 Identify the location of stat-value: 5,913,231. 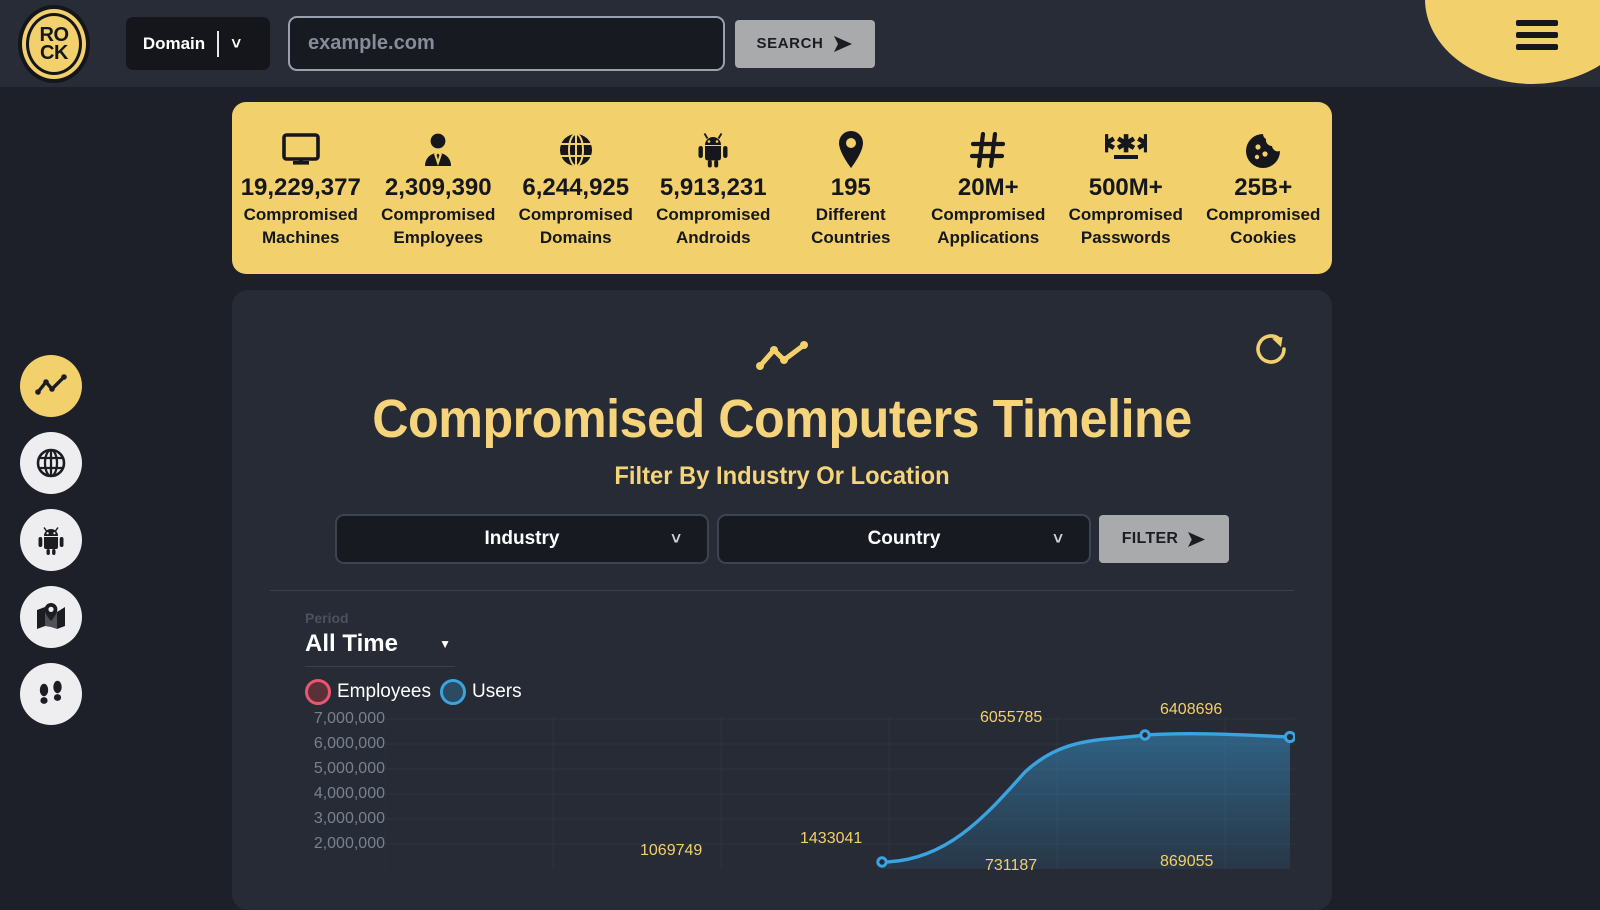
(713, 187).